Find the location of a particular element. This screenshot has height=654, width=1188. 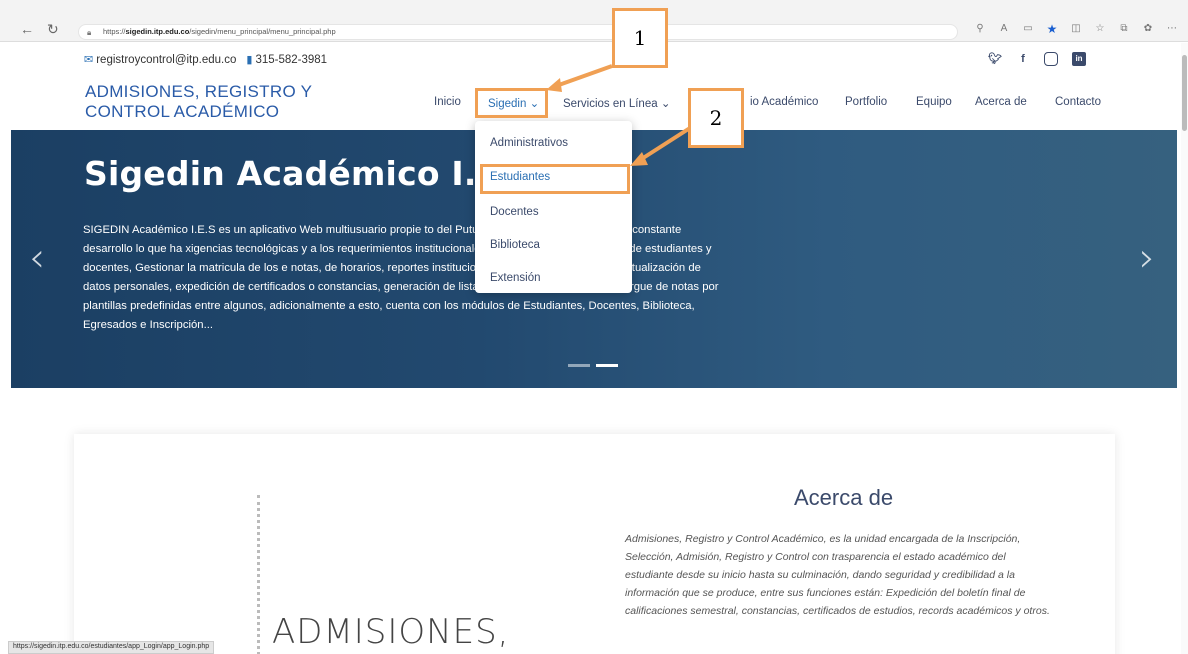

annotation-arrows is located at coordinates (619, 115).